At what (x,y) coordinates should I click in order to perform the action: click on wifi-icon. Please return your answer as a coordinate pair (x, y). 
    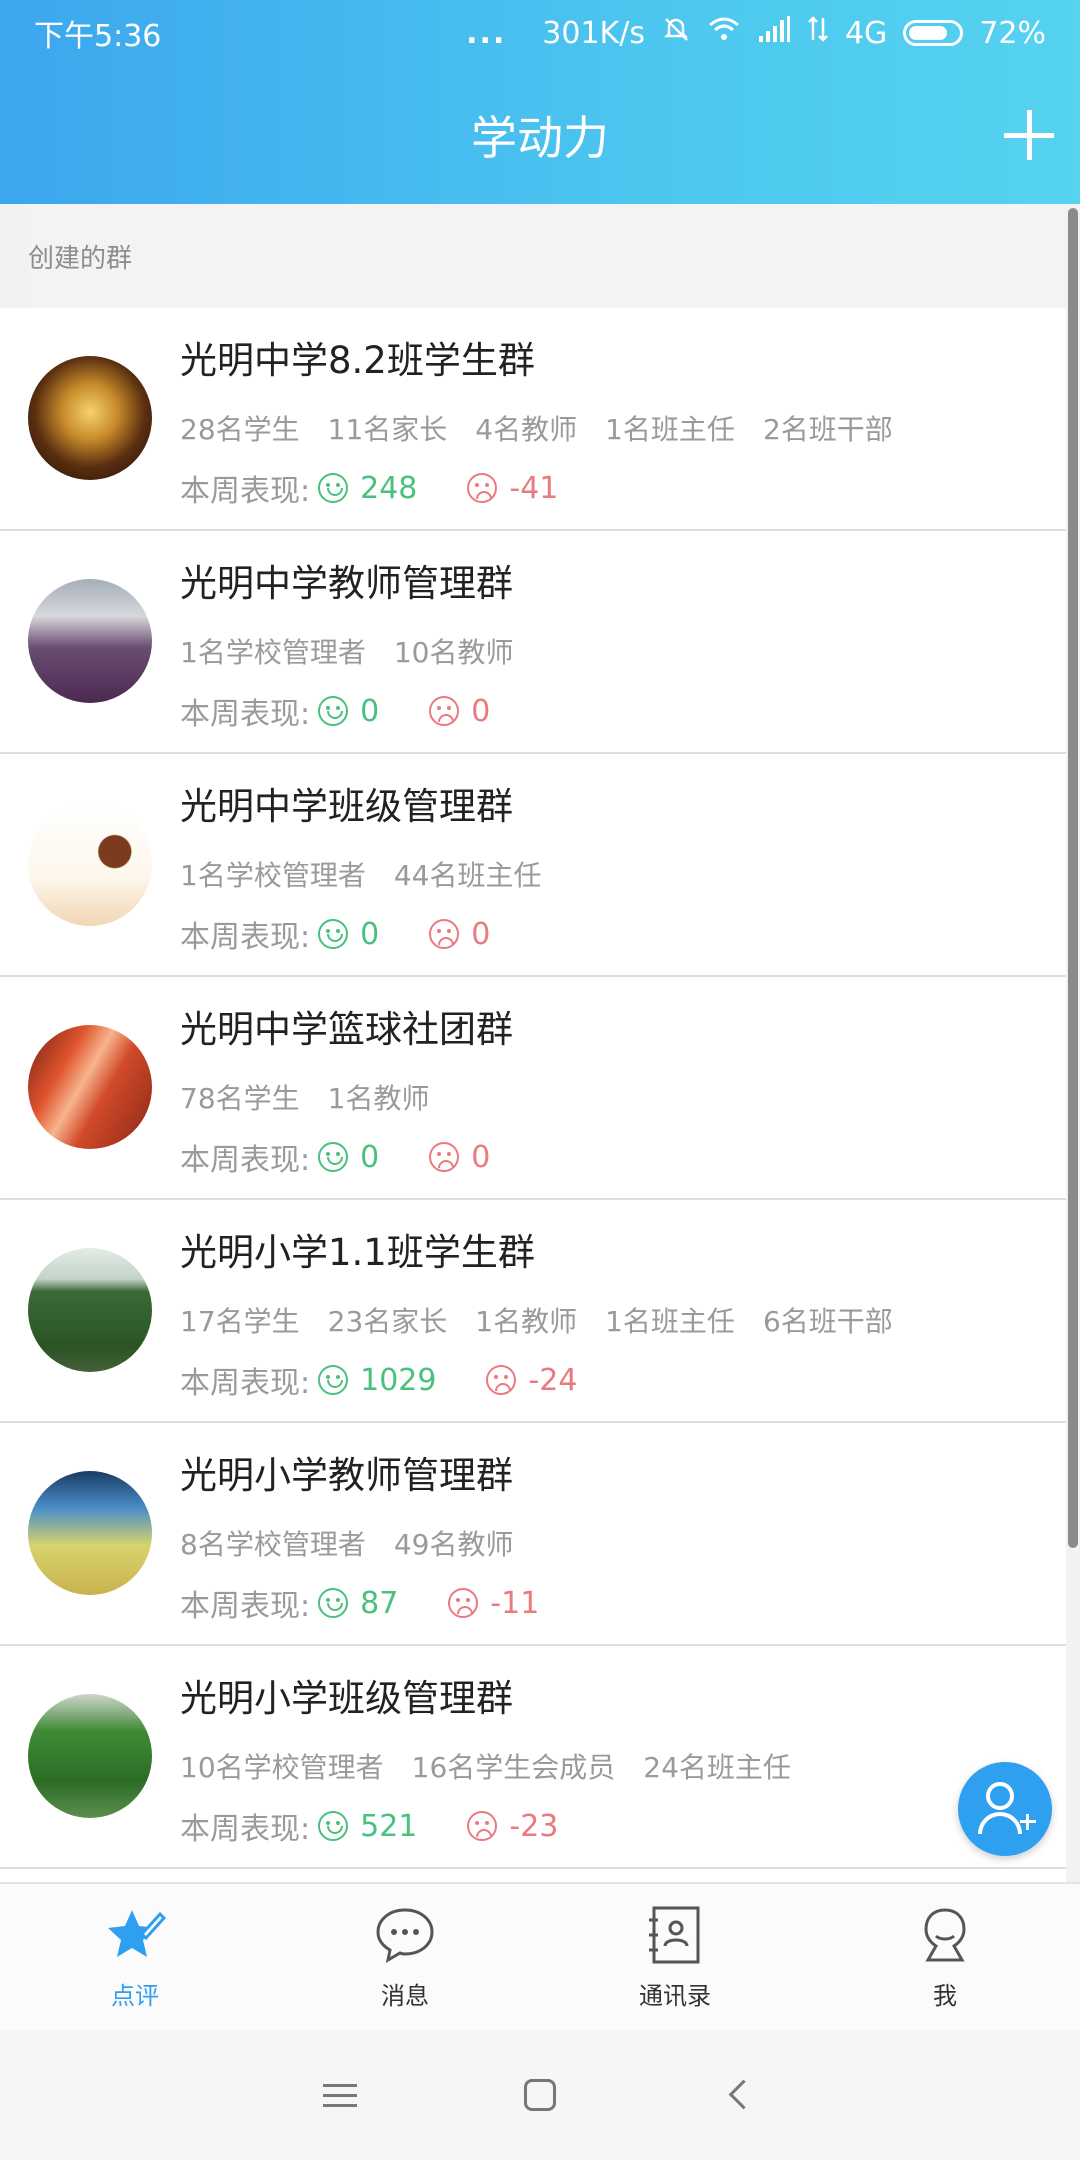
    Looking at the image, I should click on (724, 33).